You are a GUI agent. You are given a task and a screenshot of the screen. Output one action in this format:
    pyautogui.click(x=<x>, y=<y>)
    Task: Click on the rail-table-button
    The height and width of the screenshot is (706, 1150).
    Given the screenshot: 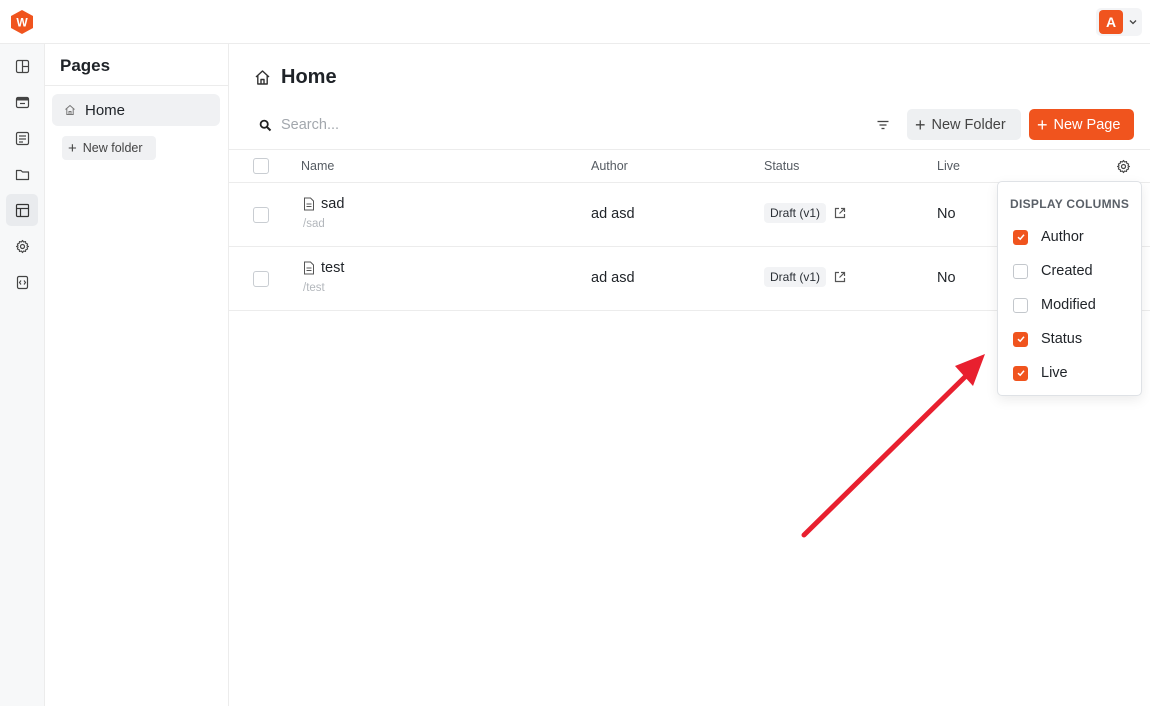 What is the action you would take?
    pyautogui.click(x=22, y=210)
    